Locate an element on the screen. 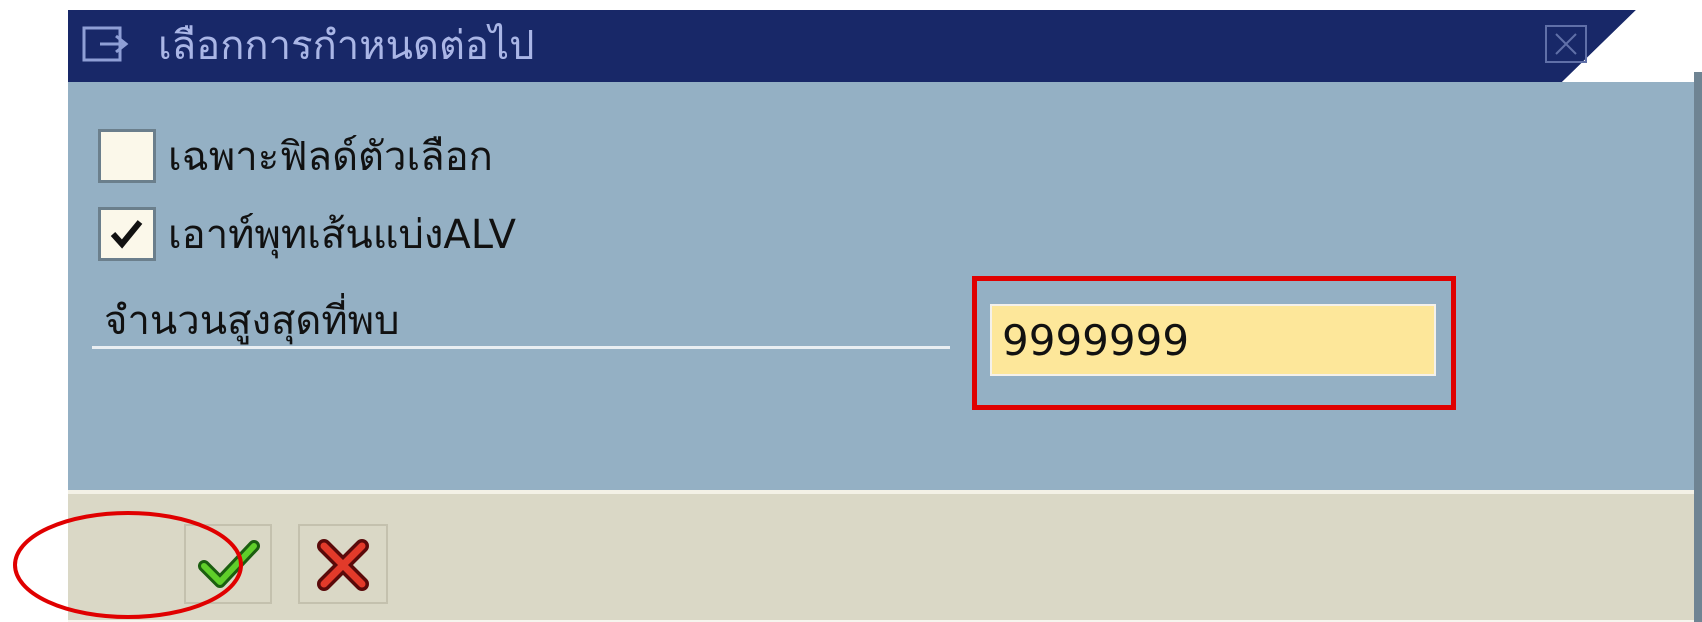 The width and height of the screenshot is (1702, 622). alv-grid-output-checkbox is located at coordinates (127, 234).